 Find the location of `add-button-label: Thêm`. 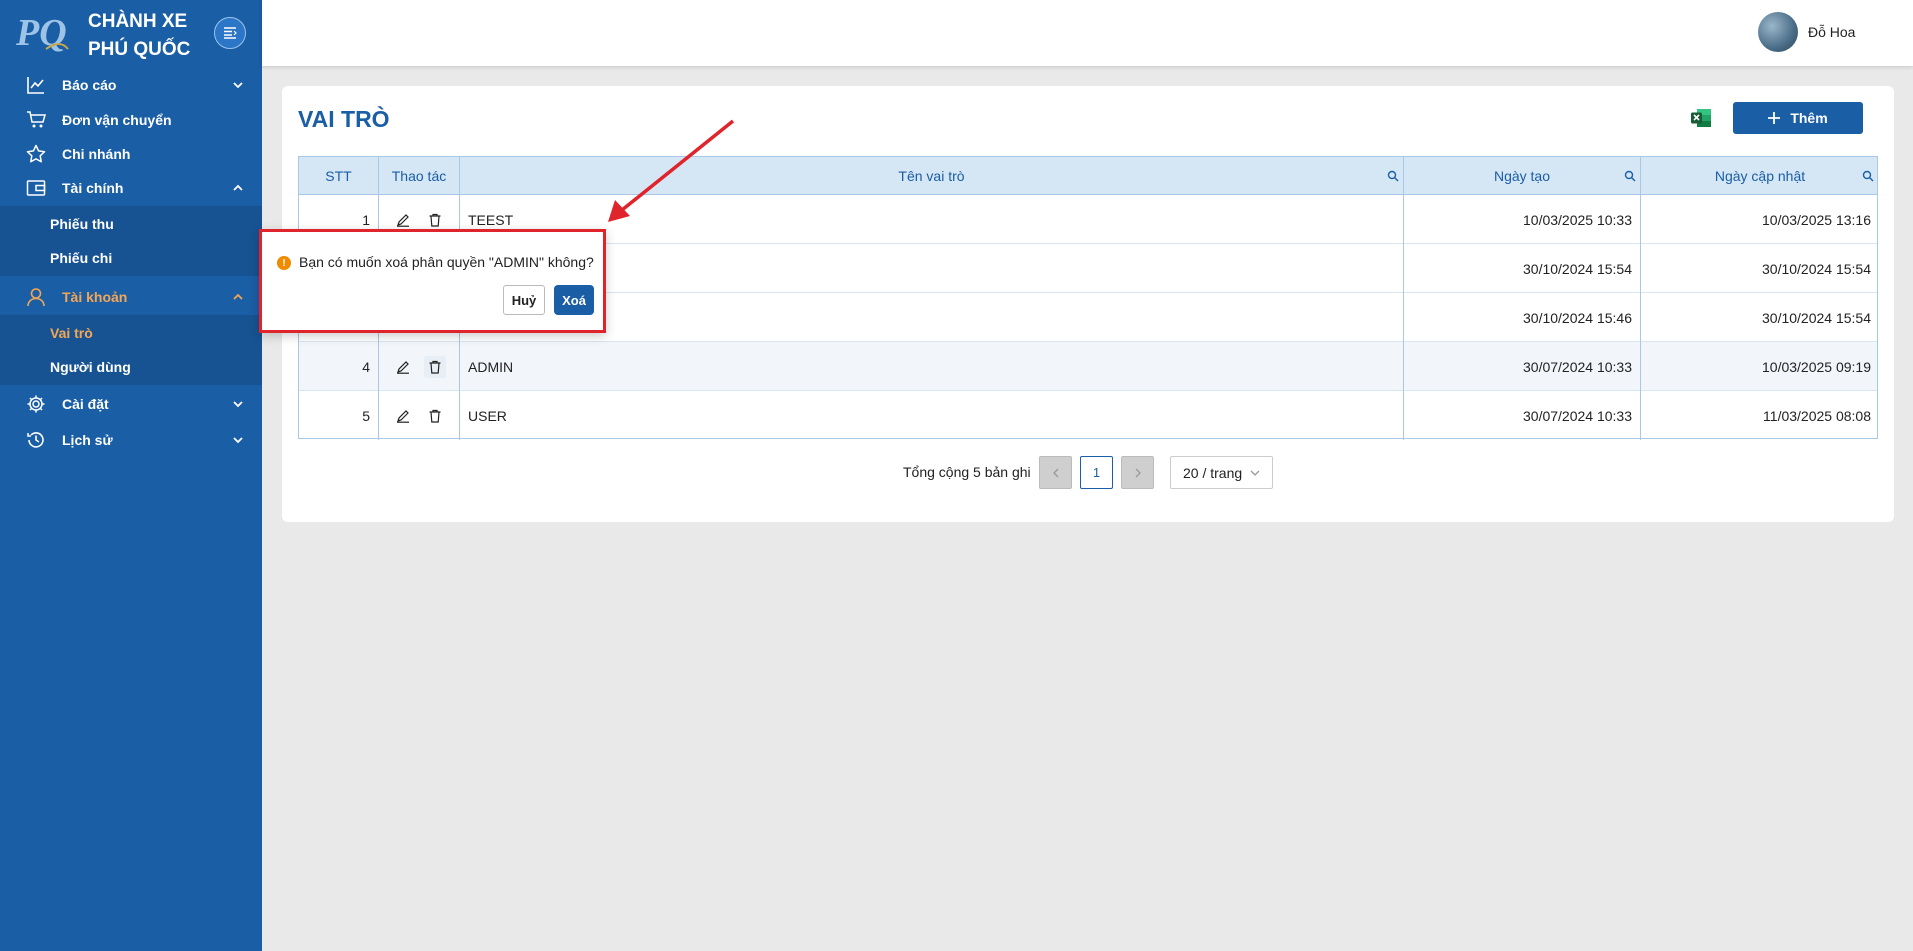

add-button-label: Thêm is located at coordinates (1809, 118).